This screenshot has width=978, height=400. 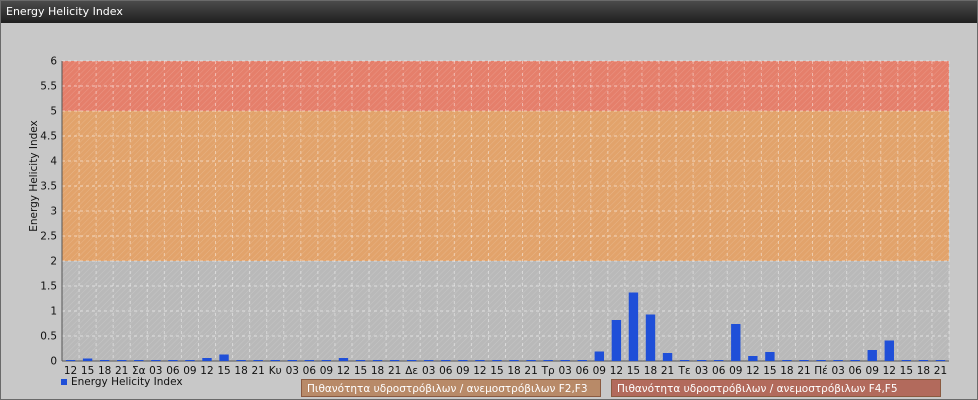 What do you see at coordinates (53, 62) in the screenshot?
I see `y-tick-label: 6` at bounding box center [53, 62].